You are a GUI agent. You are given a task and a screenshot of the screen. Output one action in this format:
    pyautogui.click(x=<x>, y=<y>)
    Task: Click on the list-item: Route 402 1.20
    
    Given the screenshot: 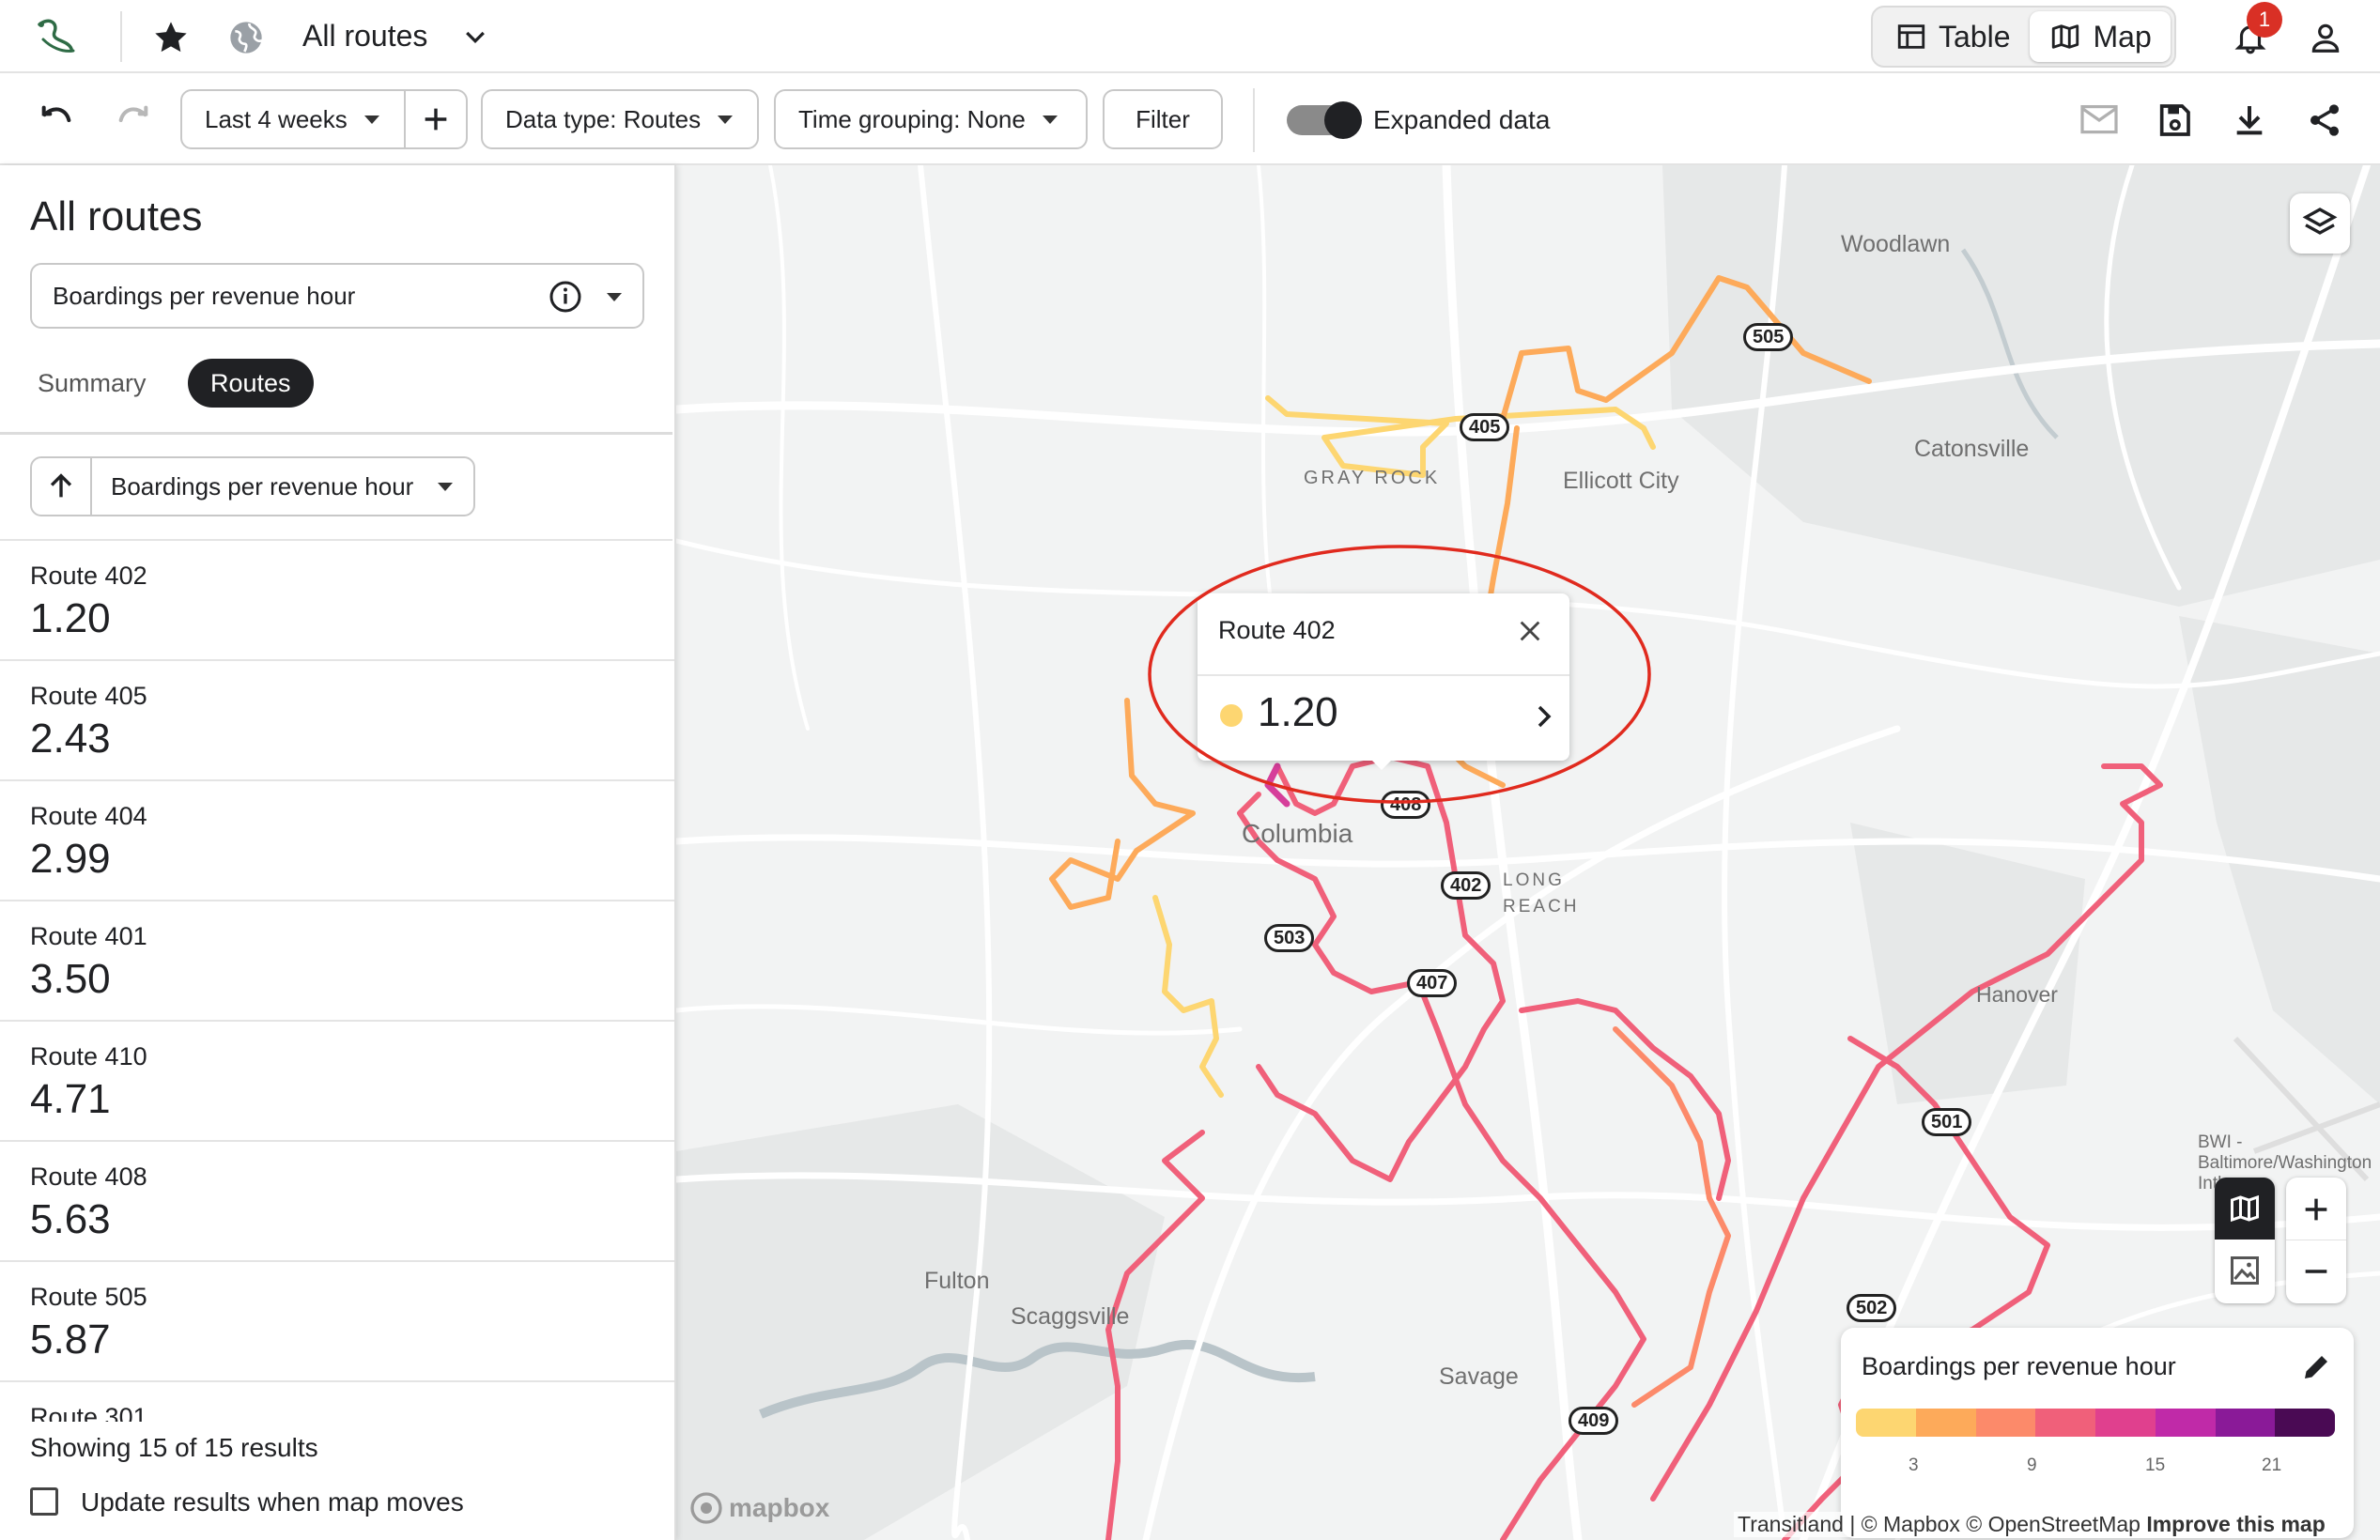 What is the action you would take?
    pyautogui.click(x=337, y=601)
    